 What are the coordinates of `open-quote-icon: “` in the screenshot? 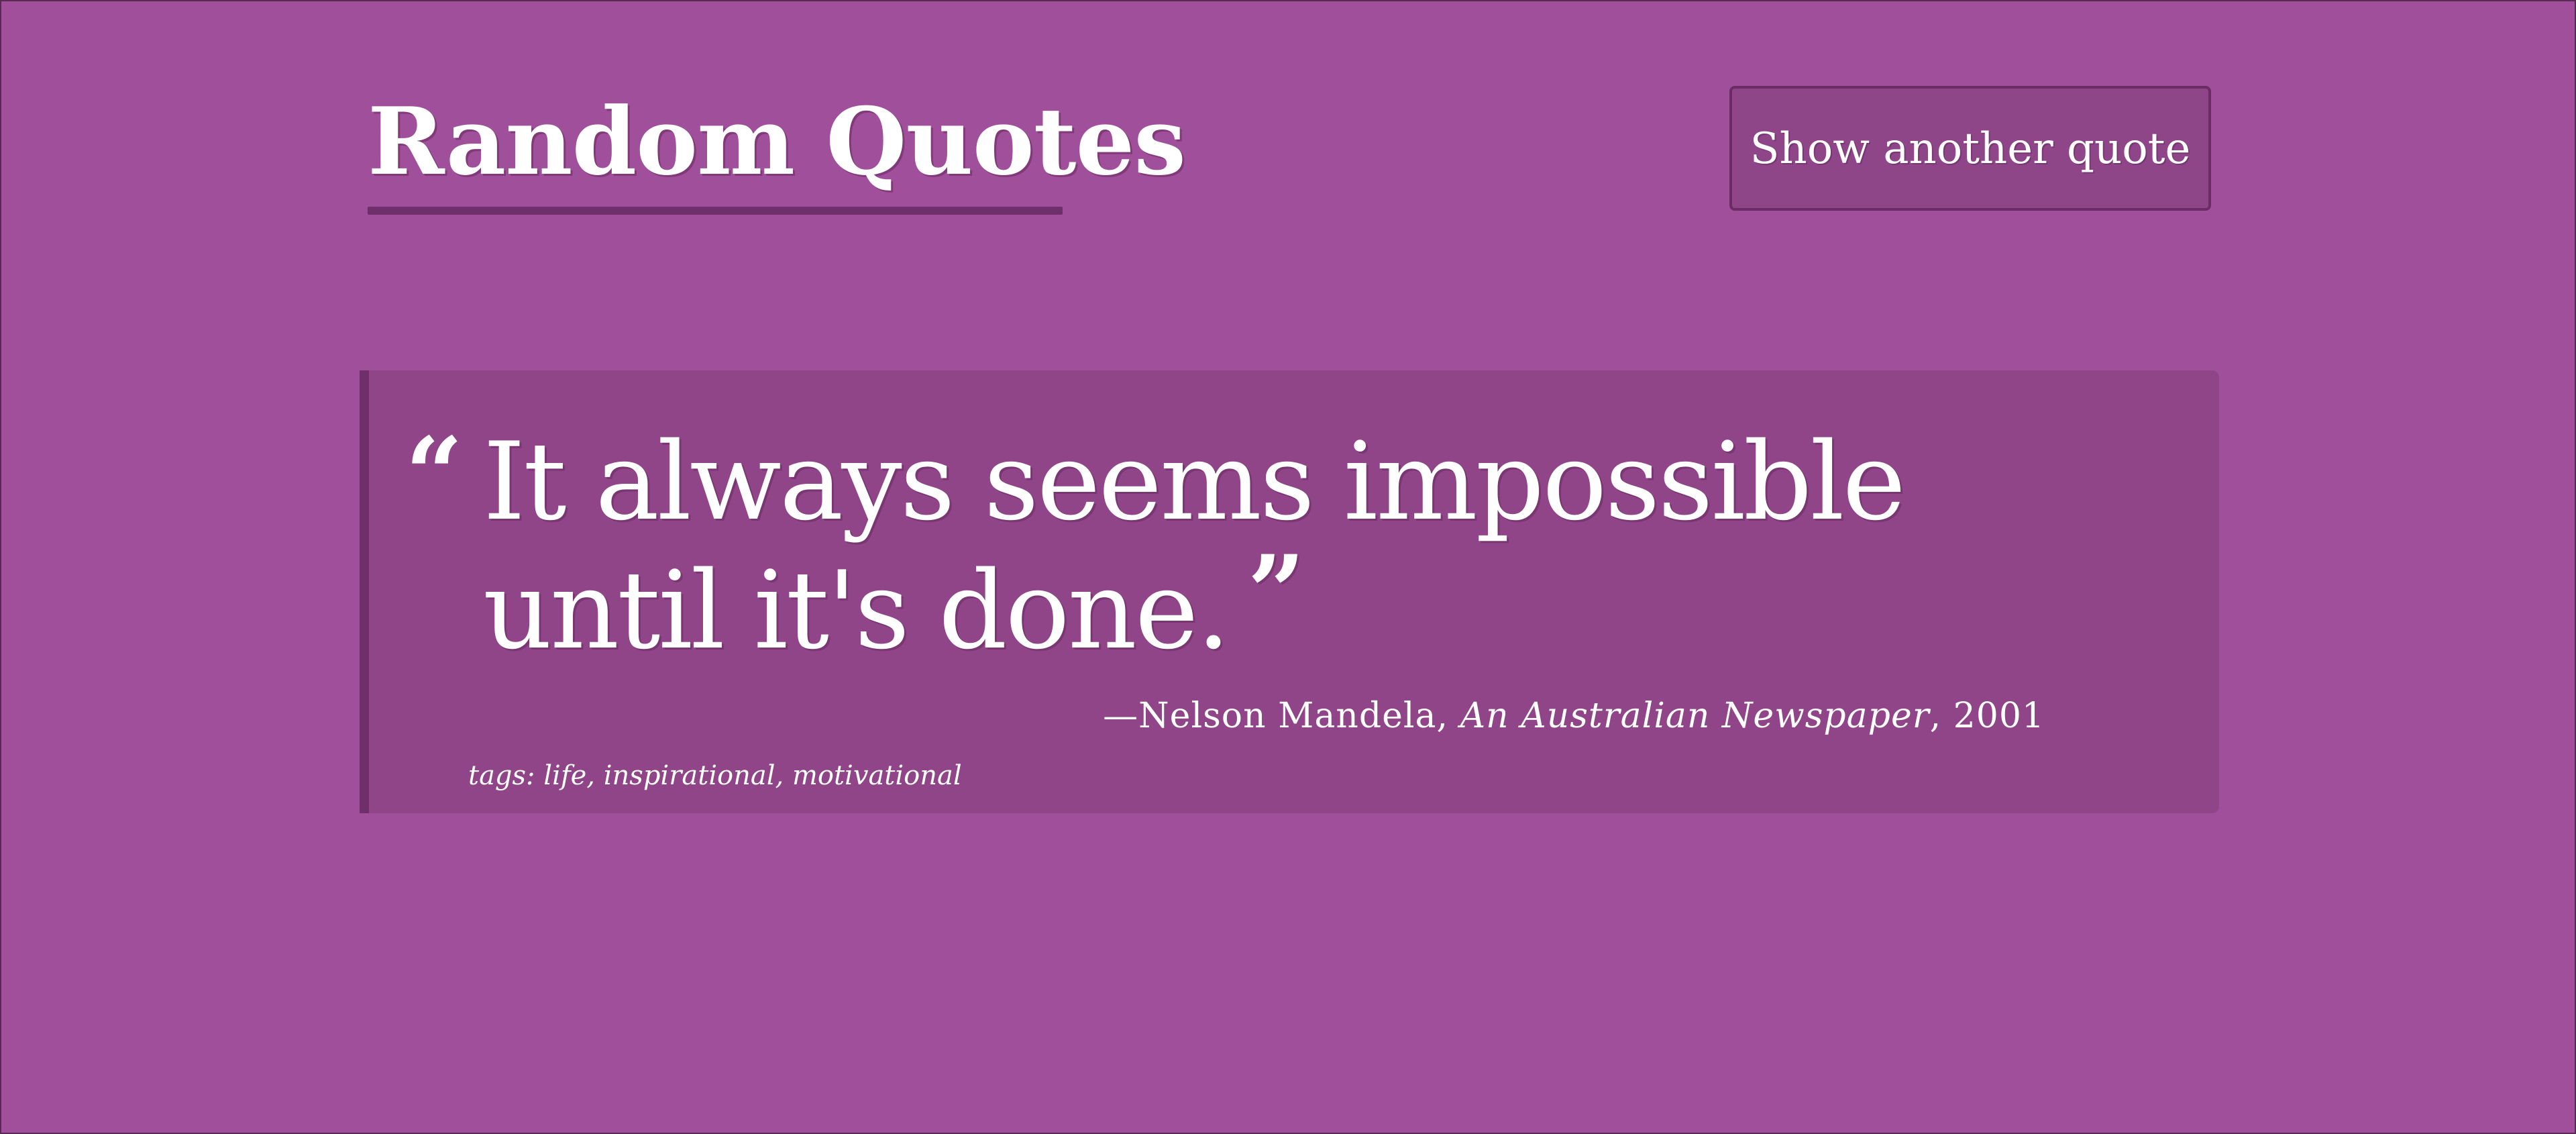 It's located at (434, 474).